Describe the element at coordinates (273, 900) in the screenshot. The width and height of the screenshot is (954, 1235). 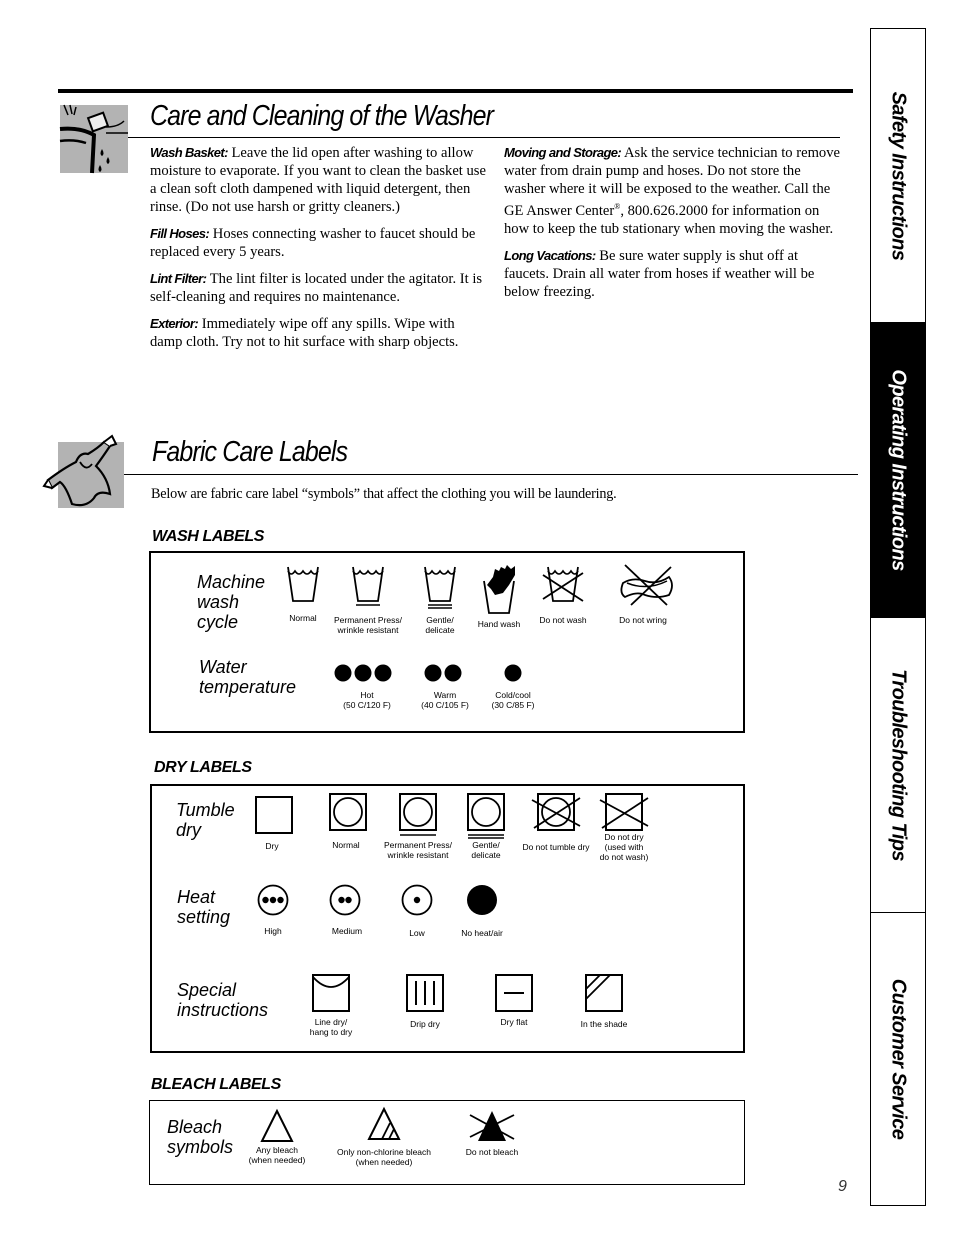
I see `heat-high-icon` at that location.